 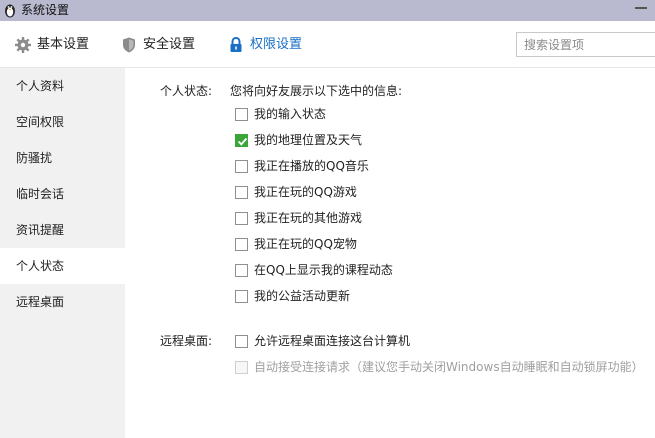 I want to click on penguin-logo-icon, so click(x=10, y=11).